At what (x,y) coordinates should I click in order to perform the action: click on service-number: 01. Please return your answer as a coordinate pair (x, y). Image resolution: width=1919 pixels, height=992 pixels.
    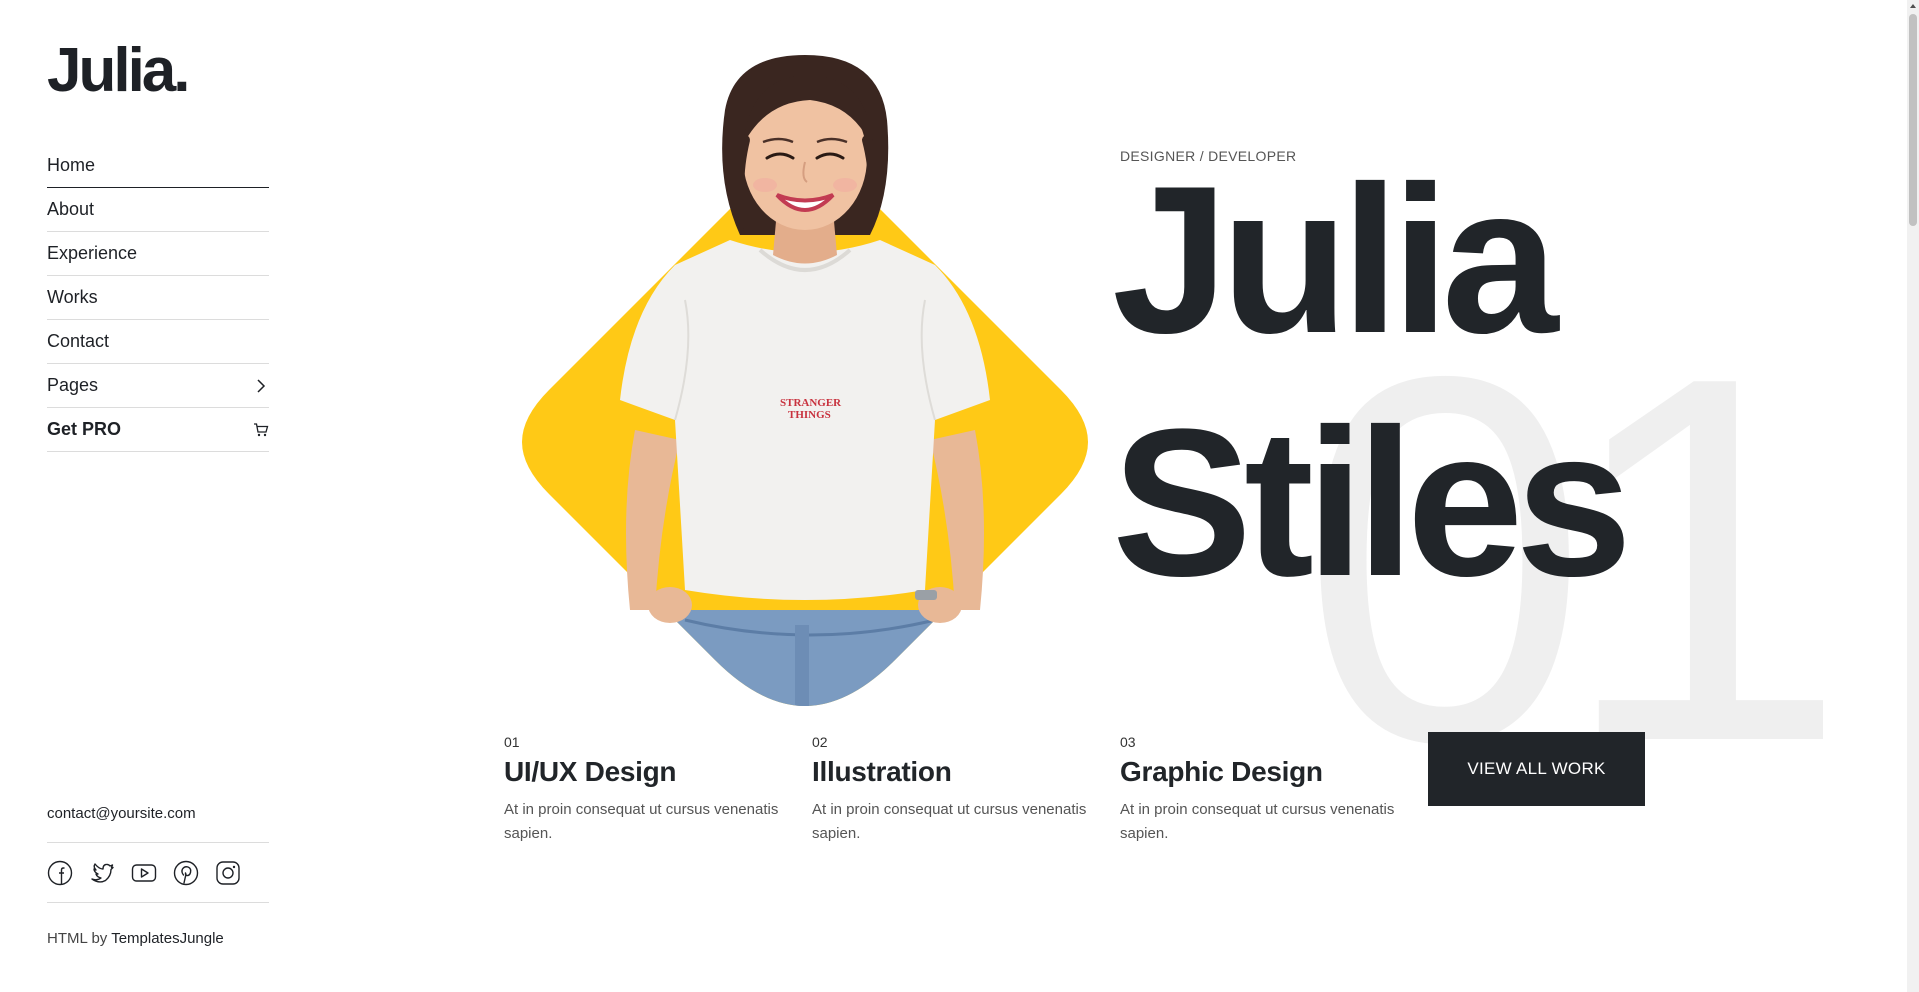
    Looking at the image, I should click on (512, 742).